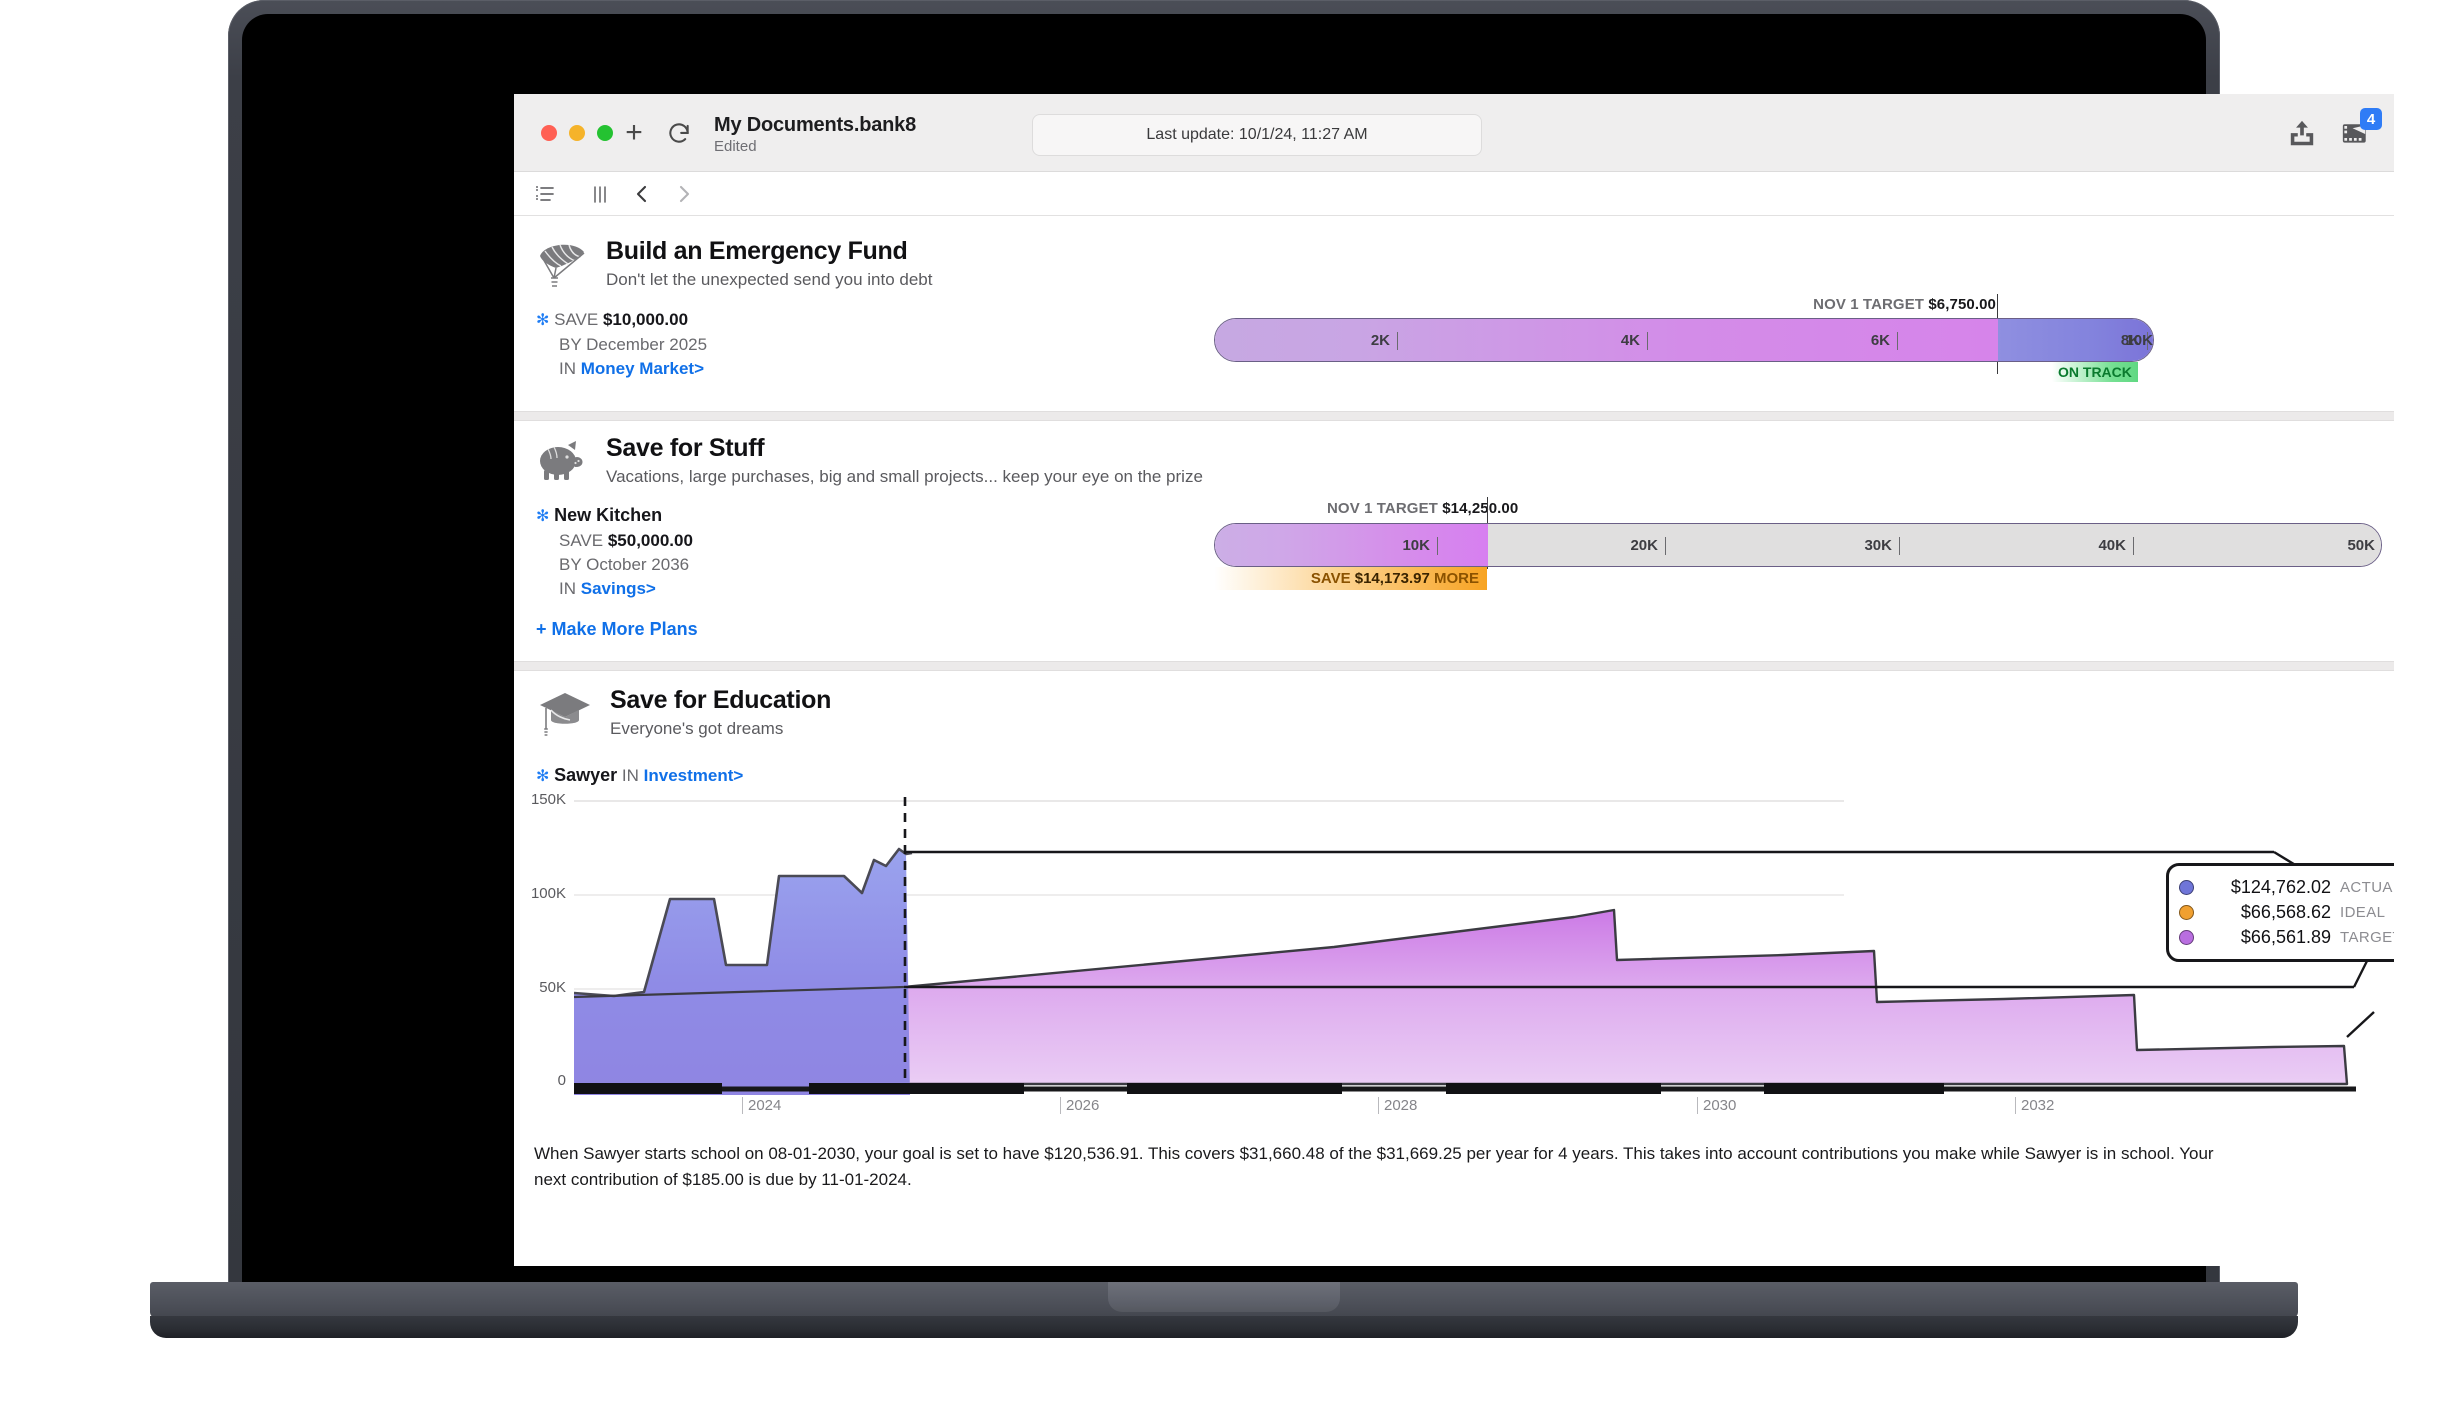  Describe the element at coordinates (570, 564) in the screenshot. I see `by-label: BY` at that location.